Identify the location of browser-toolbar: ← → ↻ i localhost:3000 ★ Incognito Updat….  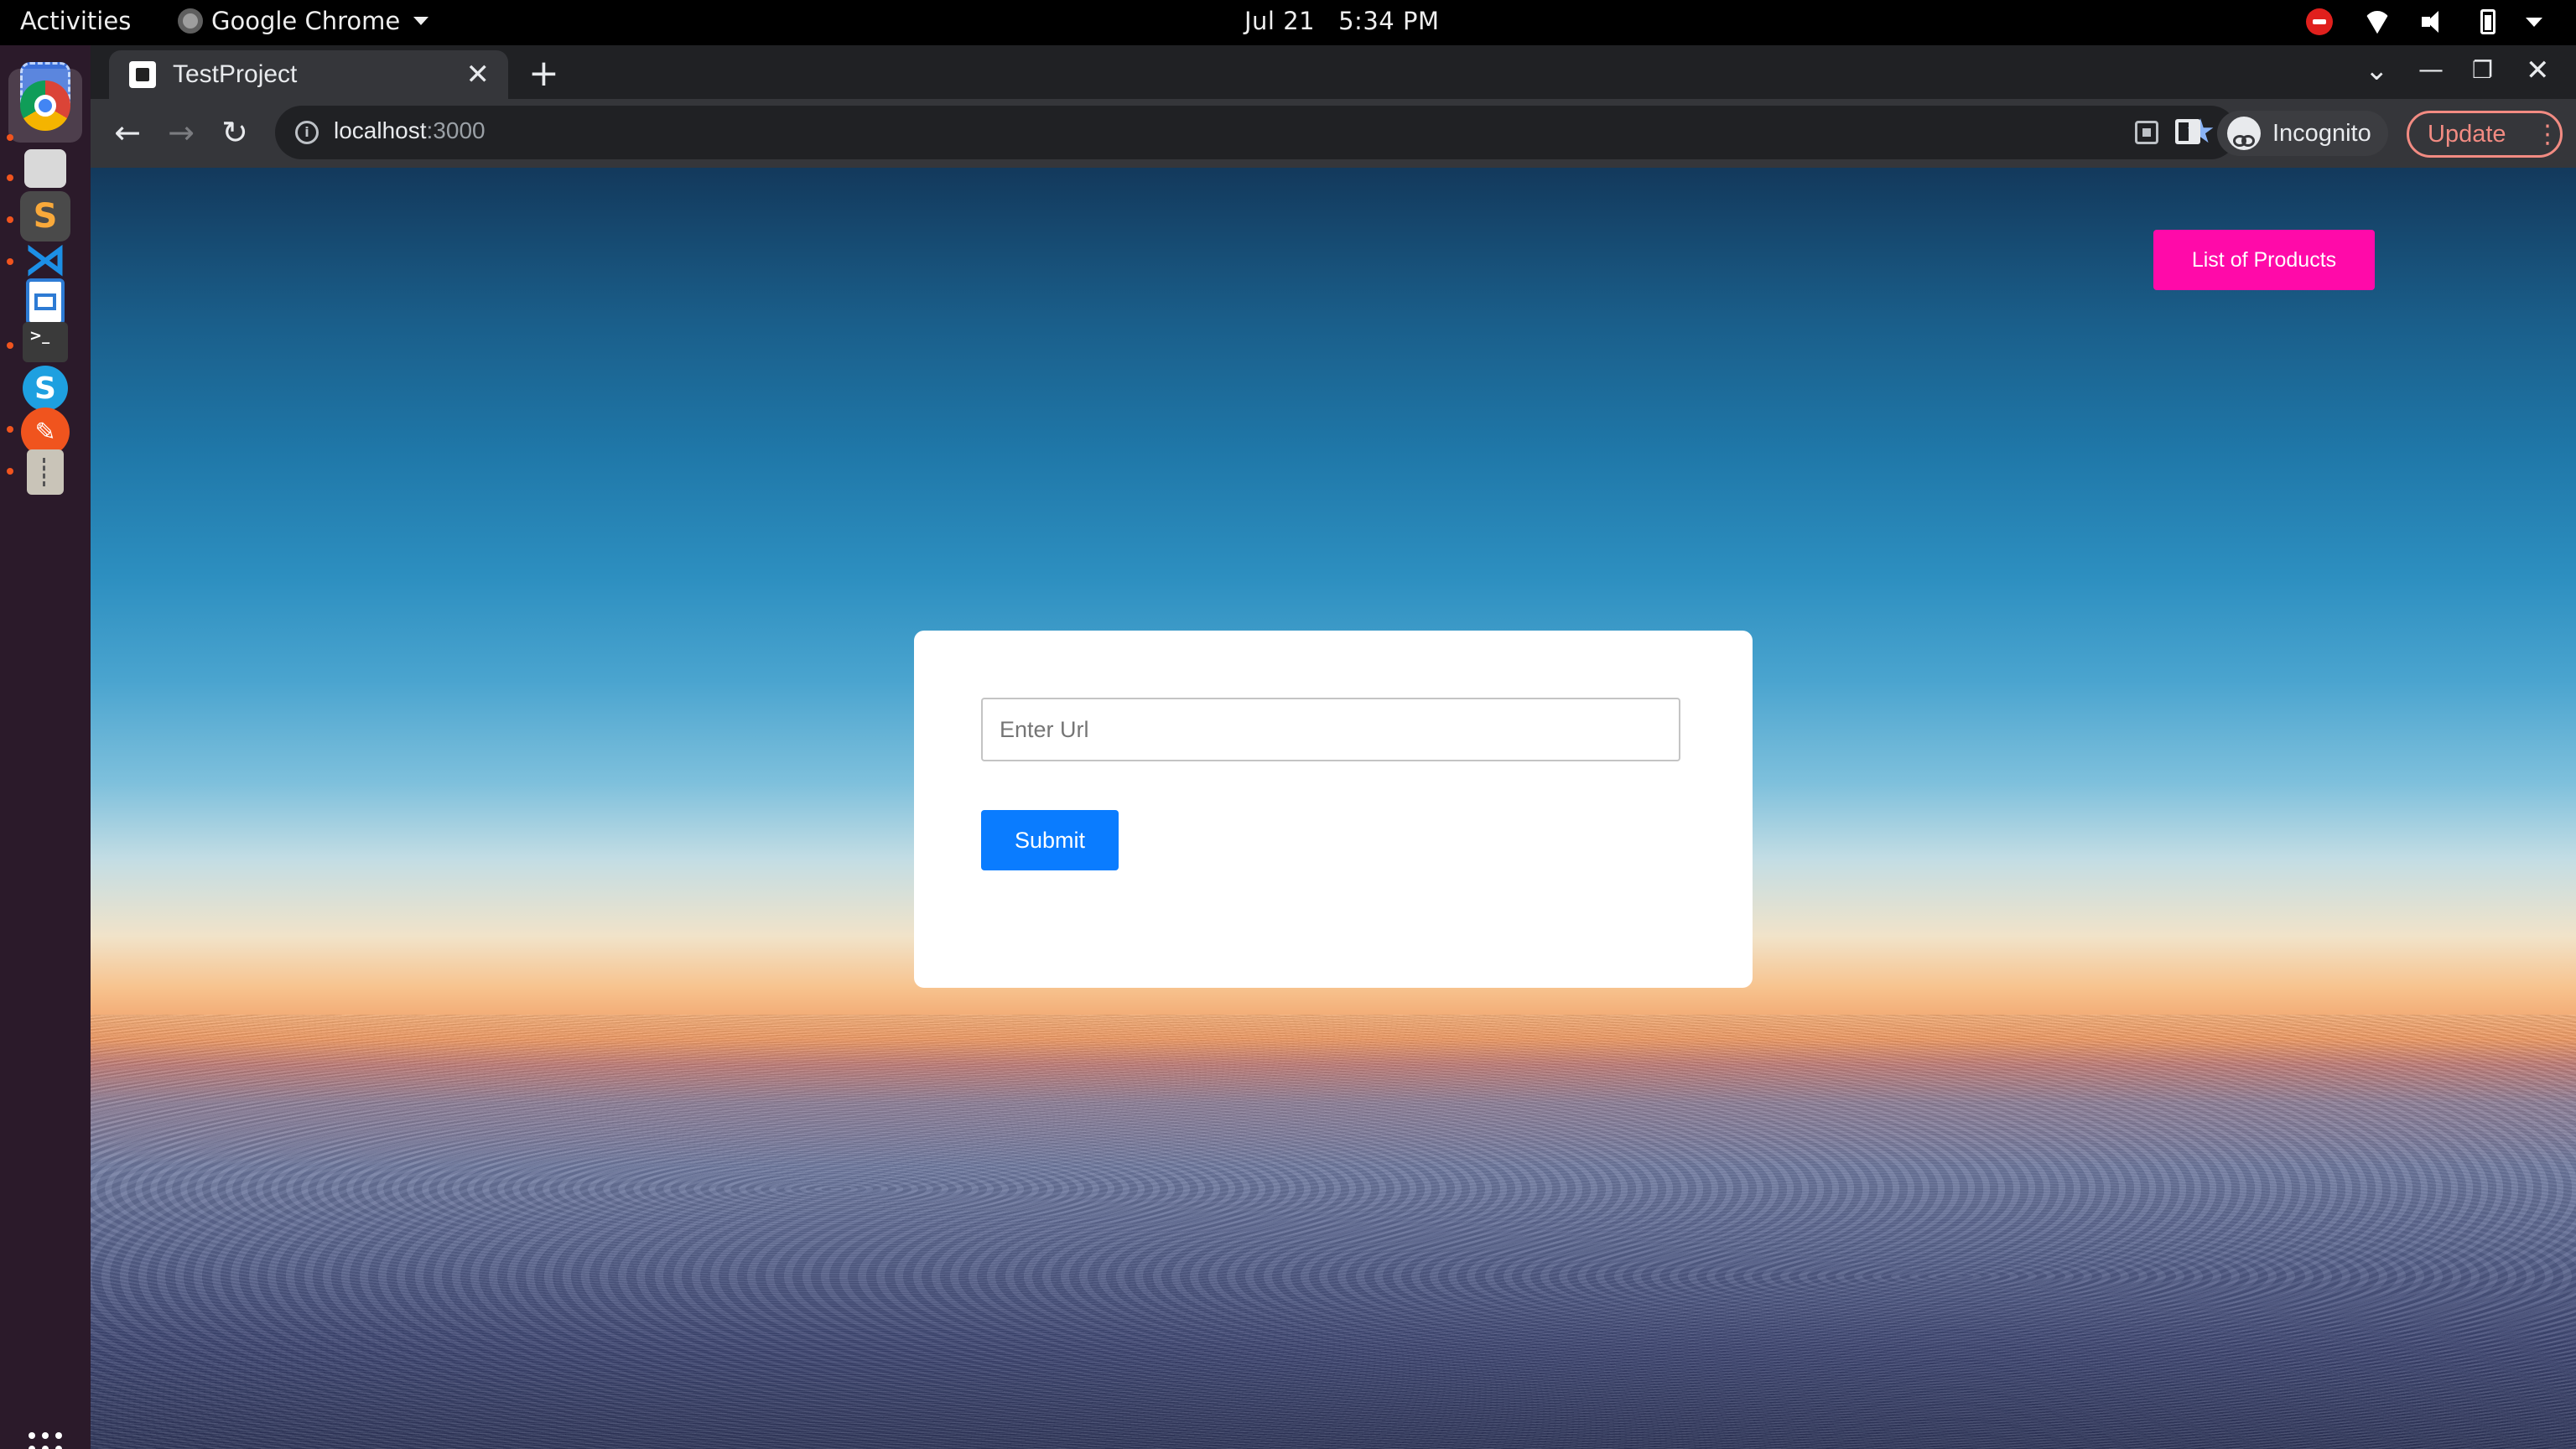
(1333, 133).